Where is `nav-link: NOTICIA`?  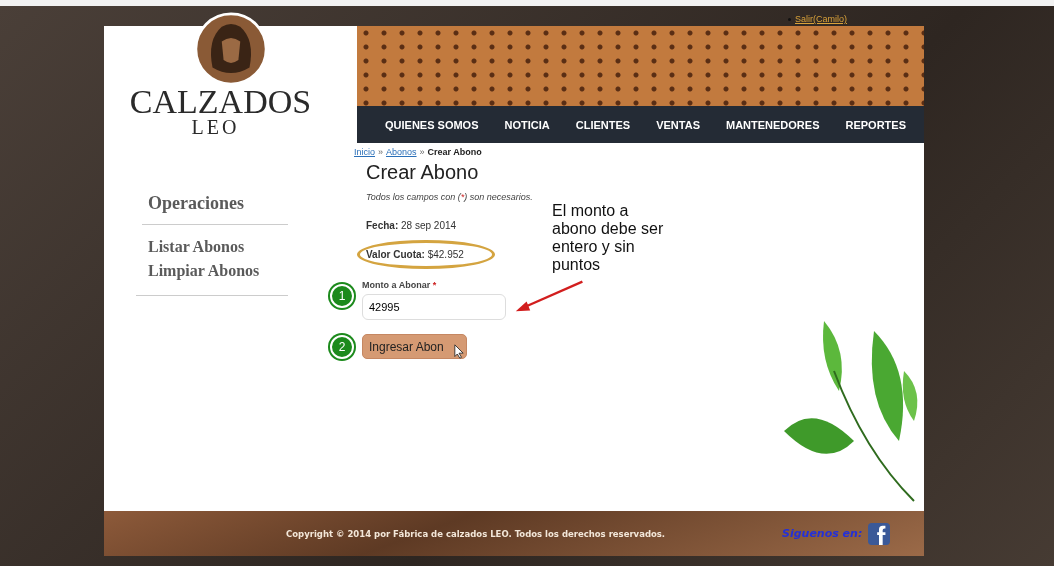 nav-link: NOTICIA is located at coordinates (527, 124).